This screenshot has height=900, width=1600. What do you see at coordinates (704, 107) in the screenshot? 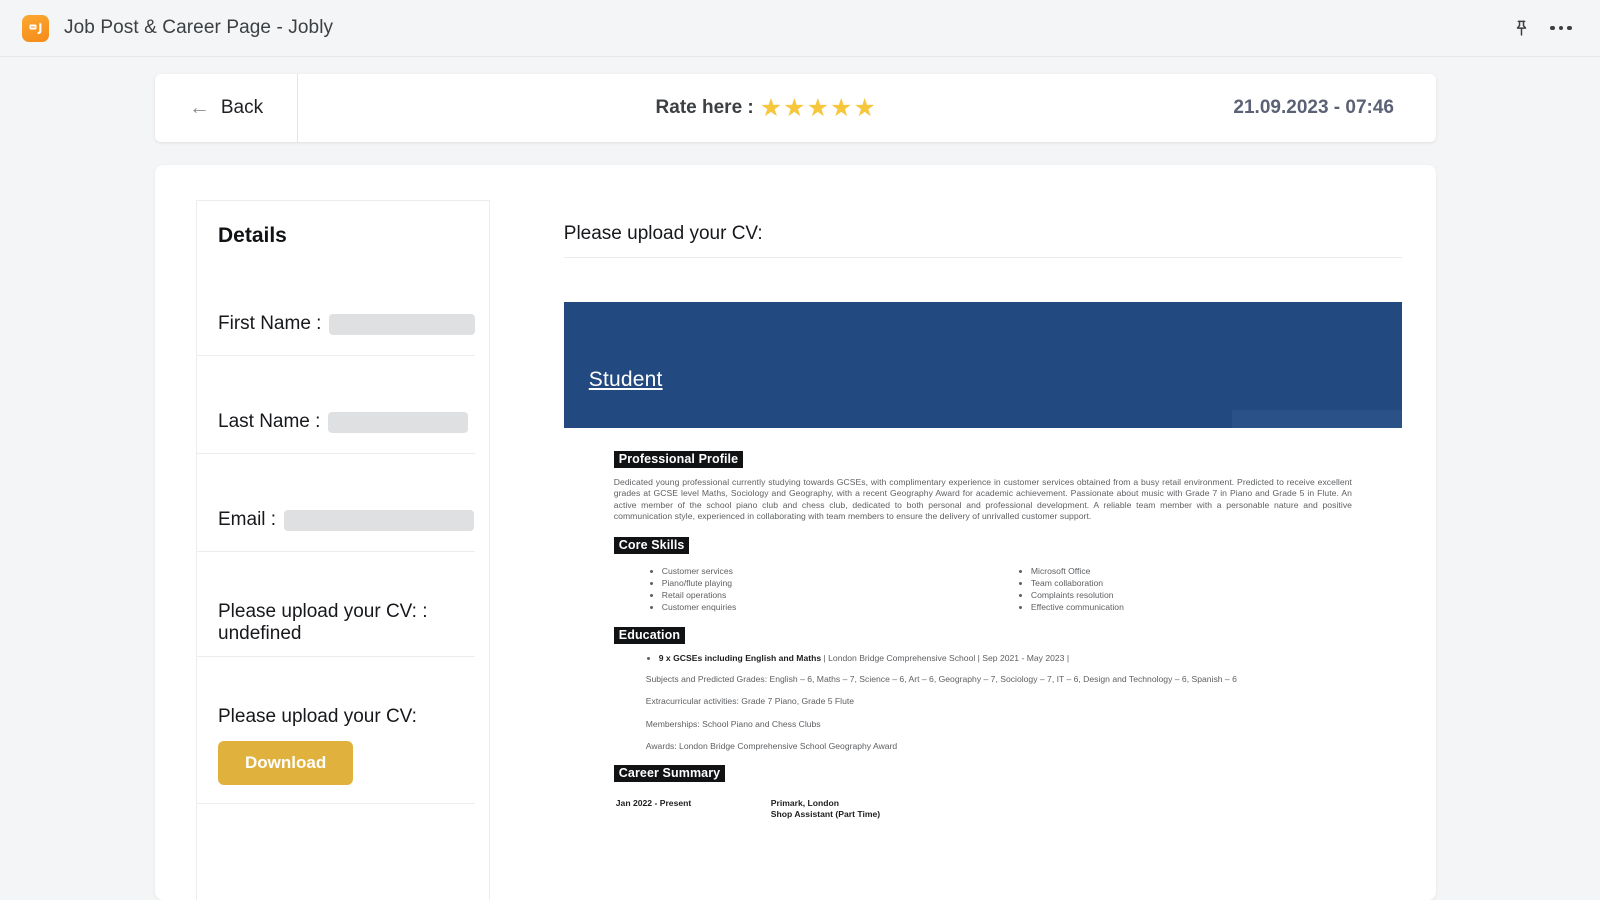
I see `rate-label: Rate here :` at bounding box center [704, 107].